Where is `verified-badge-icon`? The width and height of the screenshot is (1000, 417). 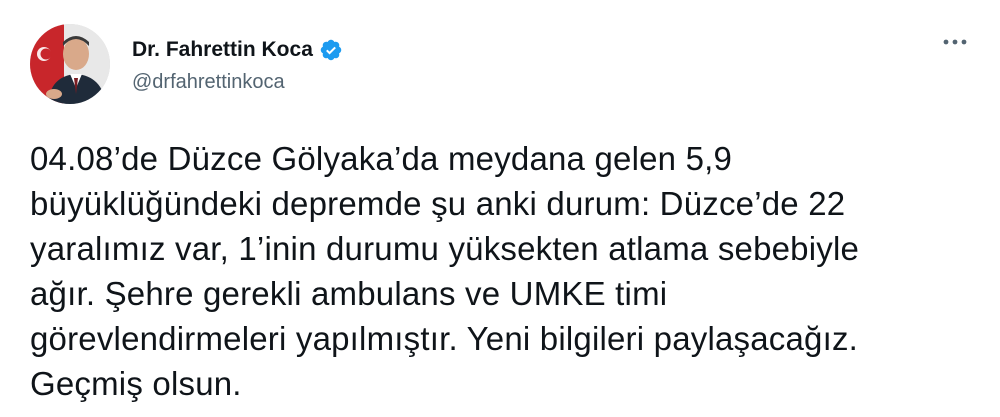 verified-badge-icon is located at coordinates (331, 50).